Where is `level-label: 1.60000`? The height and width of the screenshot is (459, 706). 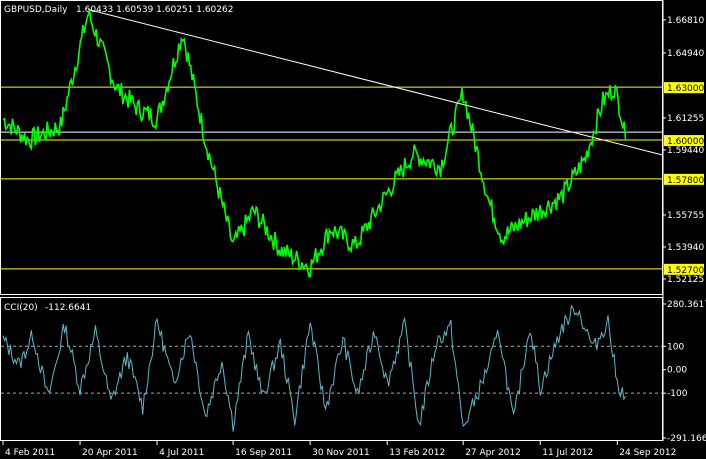 level-label: 1.60000 is located at coordinates (685, 142).